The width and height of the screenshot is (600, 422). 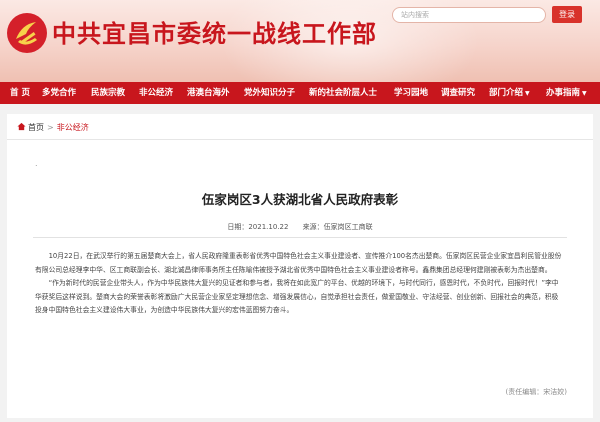 I want to click on nav-item-multiparty: 多党合作, so click(x=59, y=93).